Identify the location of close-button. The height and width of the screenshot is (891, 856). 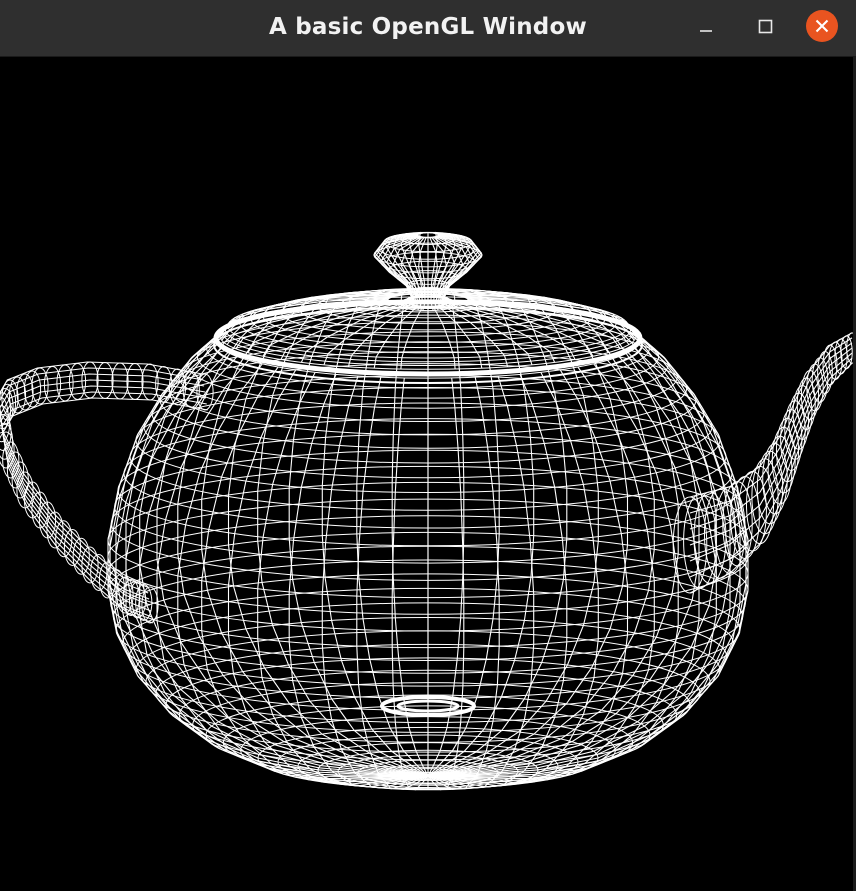
(822, 26).